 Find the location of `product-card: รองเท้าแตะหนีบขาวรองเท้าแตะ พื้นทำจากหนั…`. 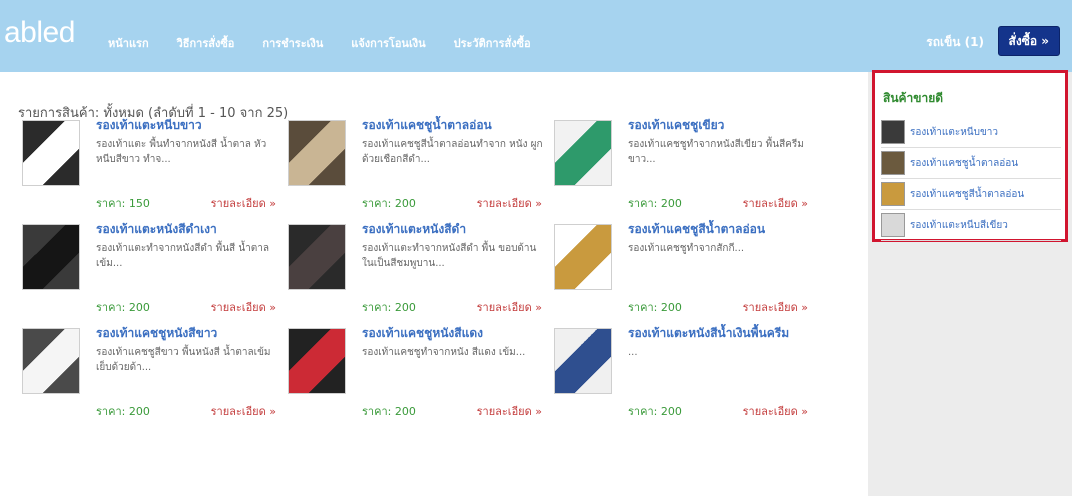

product-card: รองเท้าแตะหนีบขาวรองเท้าแตะ พื้นทำจากหนั… is located at coordinates (153, 170).